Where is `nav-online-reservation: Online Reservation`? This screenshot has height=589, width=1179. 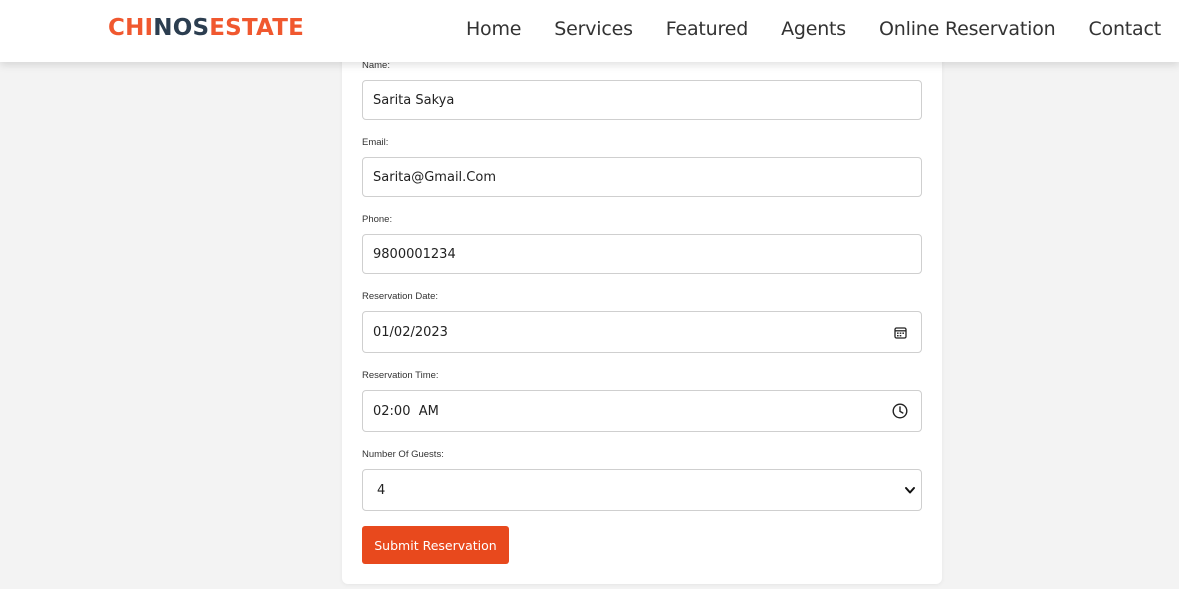
nav-online-reservation: Online Reservation is located at coordinates (967, 29).